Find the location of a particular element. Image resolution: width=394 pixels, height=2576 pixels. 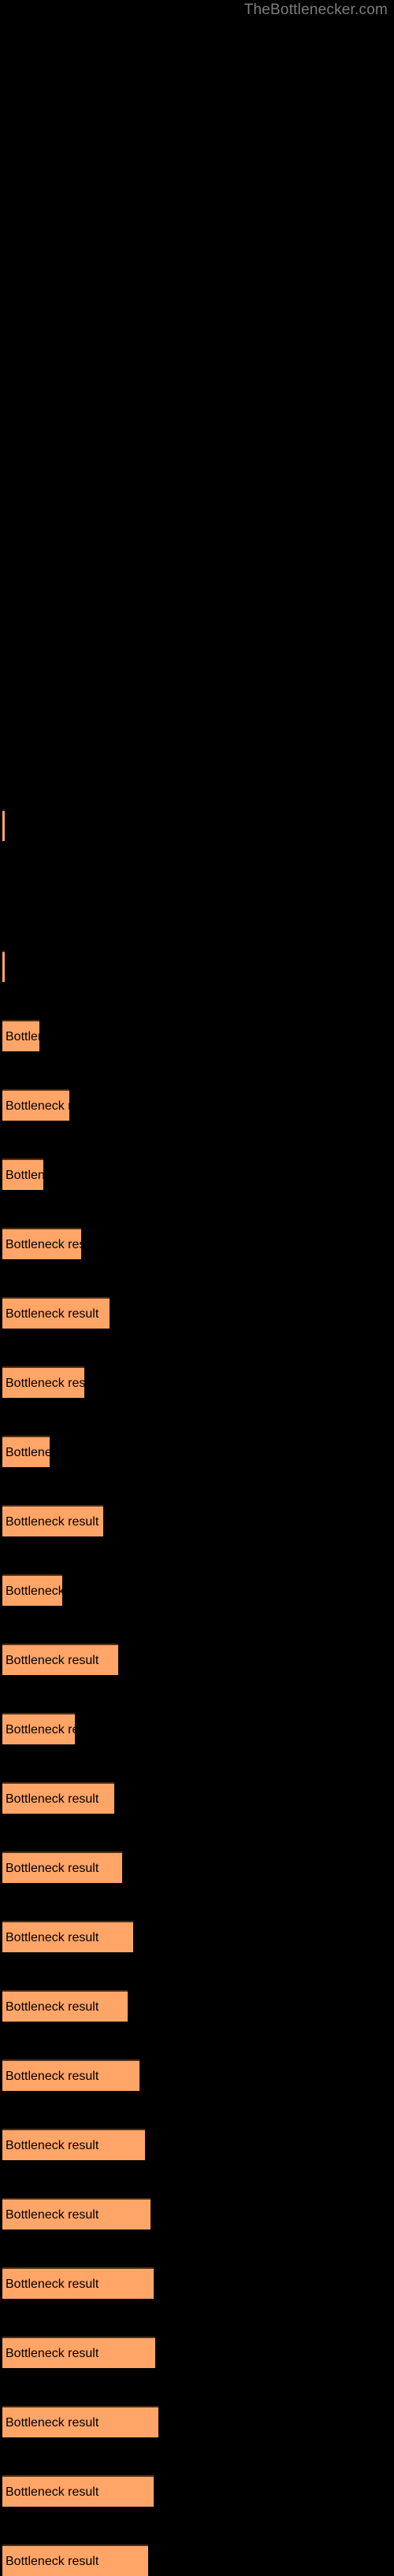

bar-12: Bottleneck result is located at coordinates (60, 1659).